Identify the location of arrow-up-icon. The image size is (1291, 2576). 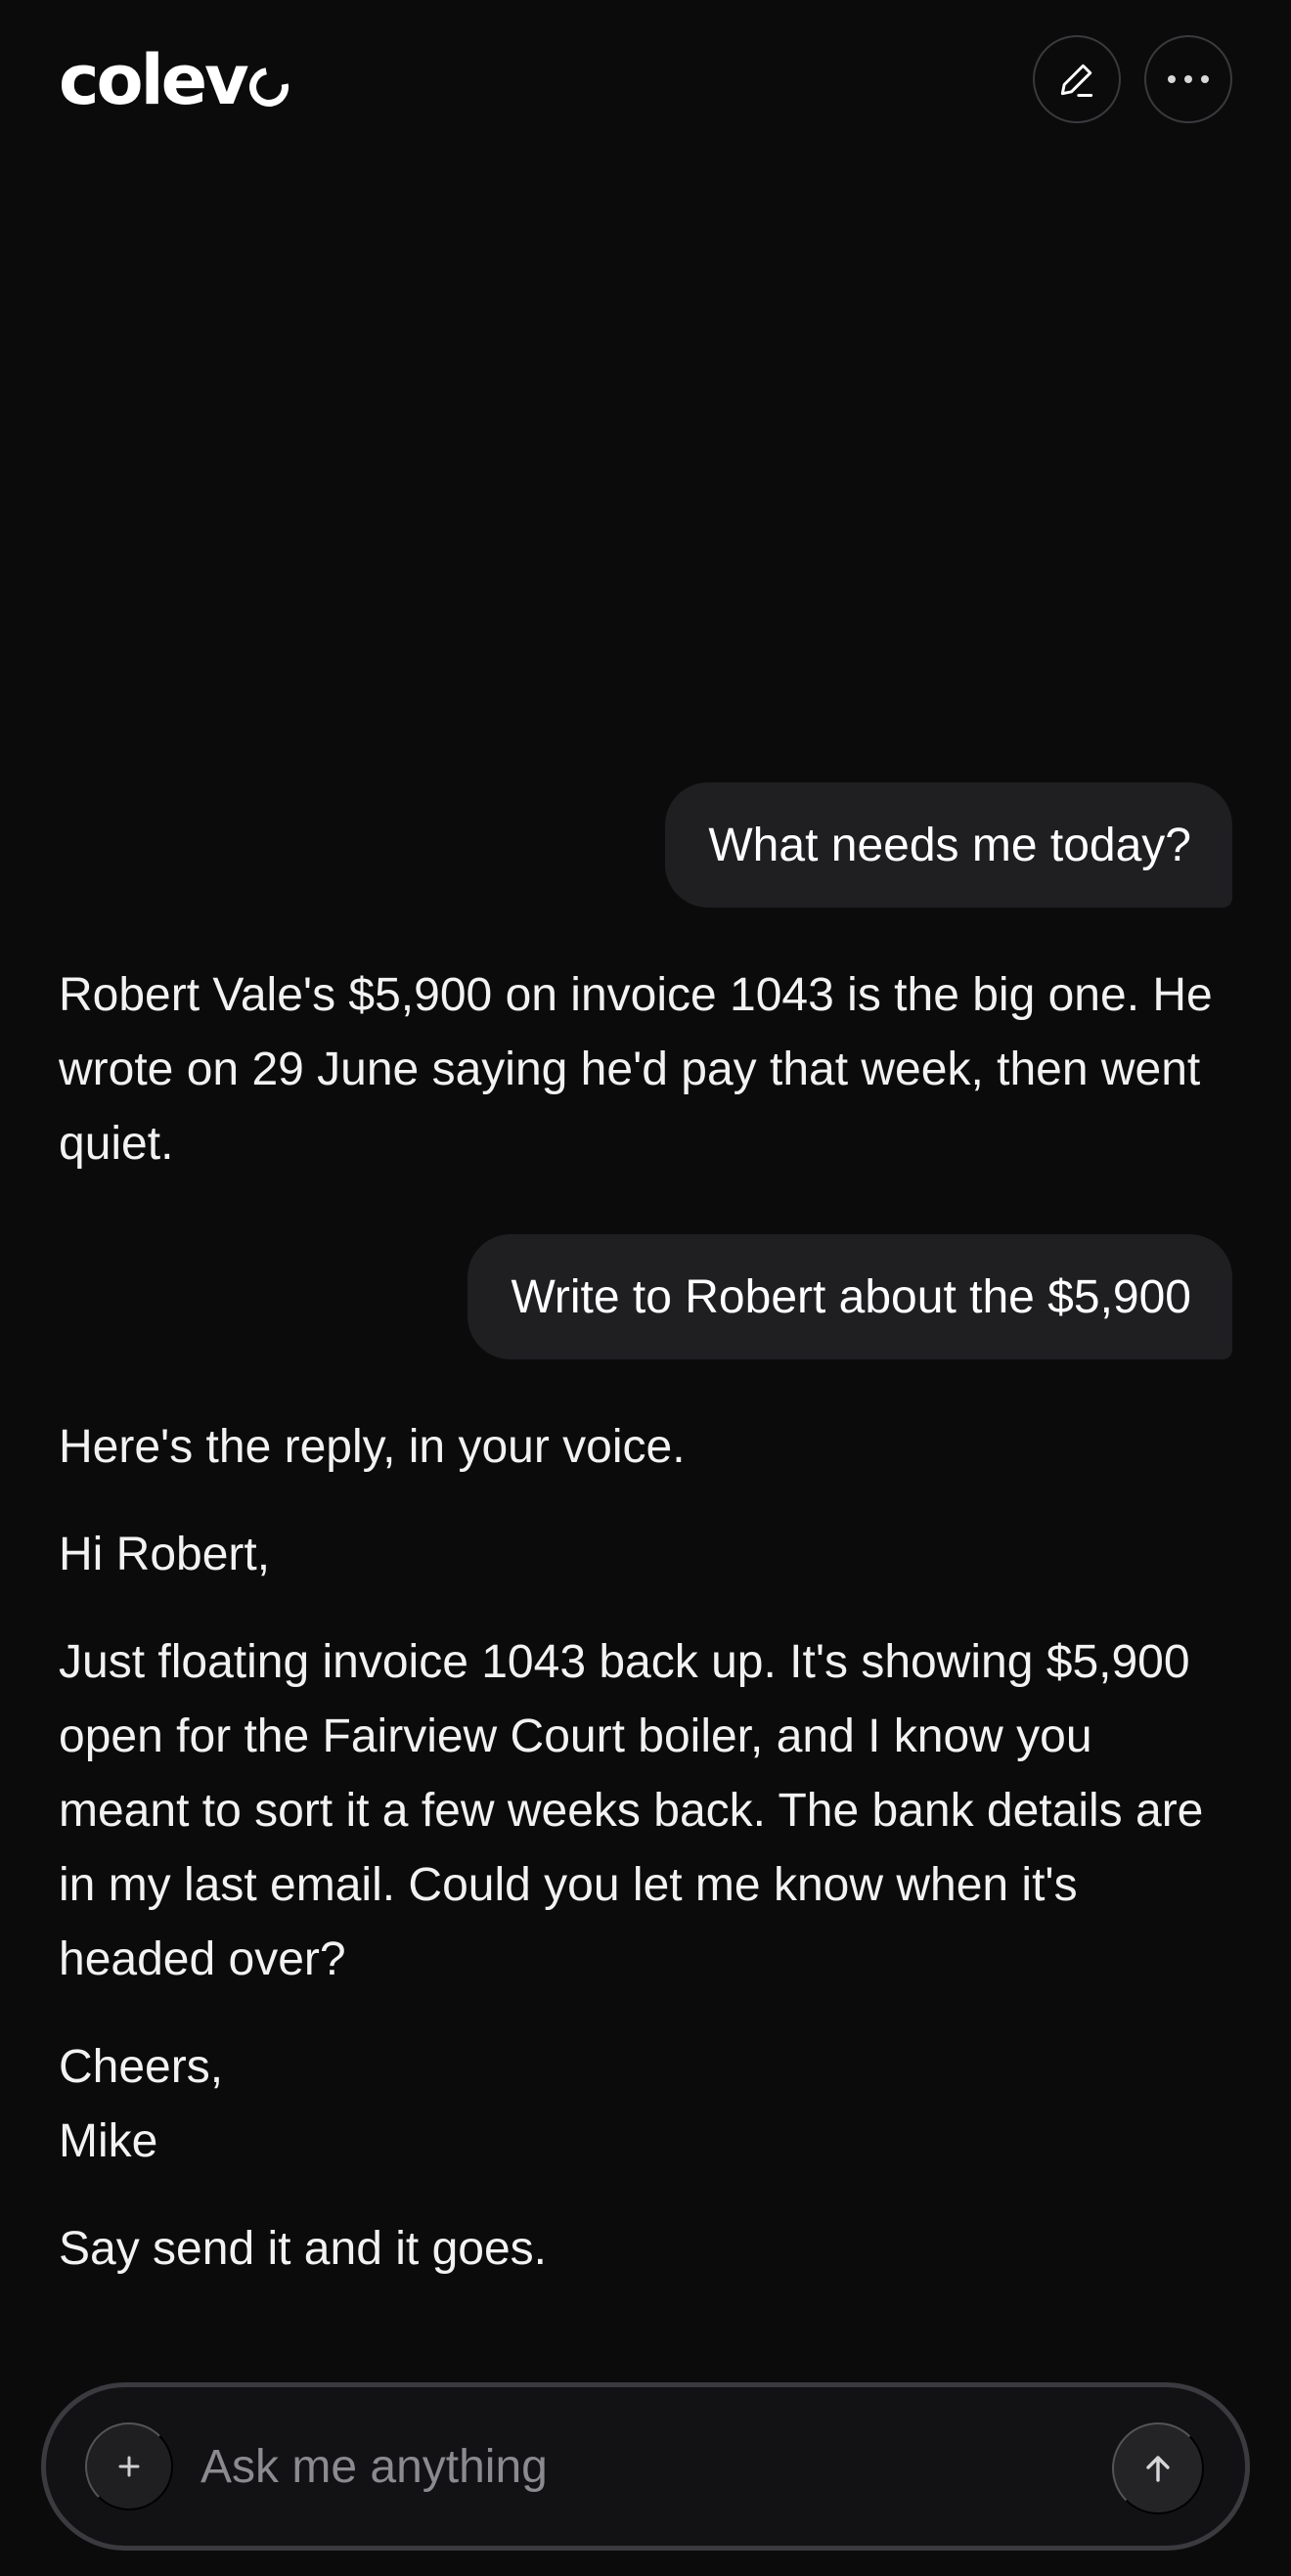
(1158, 2469).